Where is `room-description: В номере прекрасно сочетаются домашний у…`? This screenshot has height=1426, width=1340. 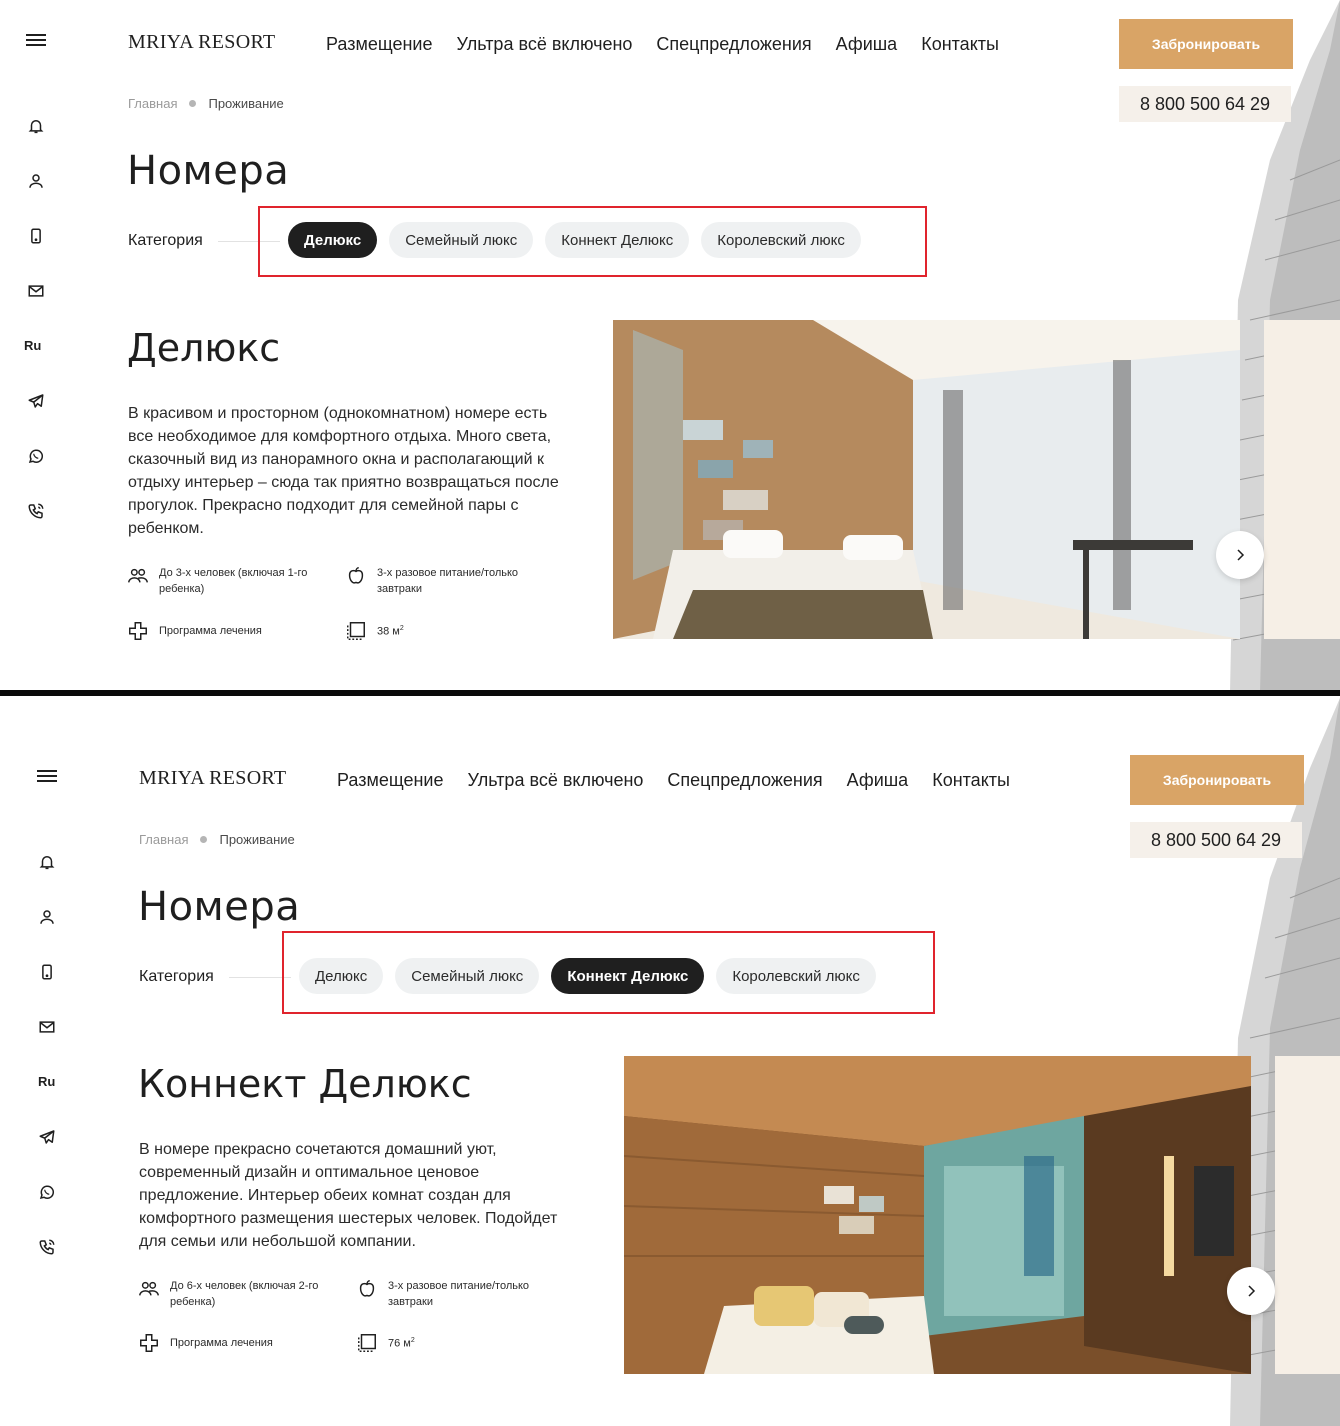
room-description: В номере прекрасно сочетаются домашний у… is located at coordinates (348, 1195).